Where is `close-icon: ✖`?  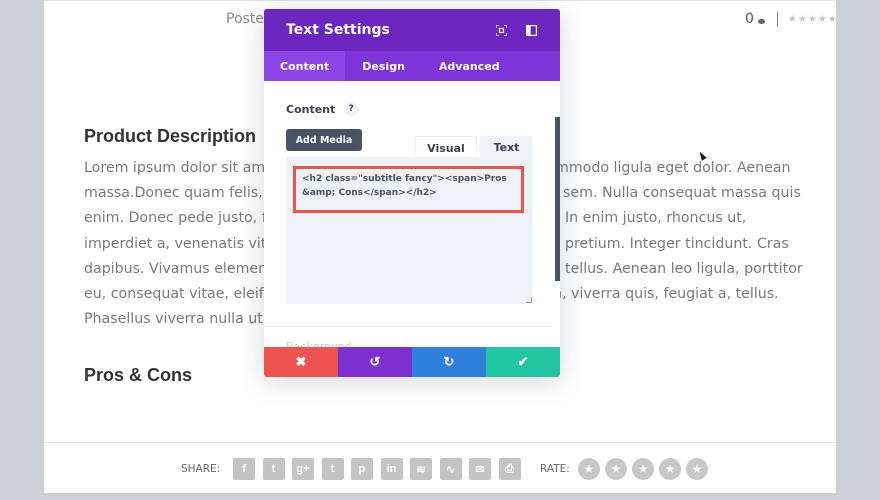
close-icon: ✖ is located at coordinates (301, 361).